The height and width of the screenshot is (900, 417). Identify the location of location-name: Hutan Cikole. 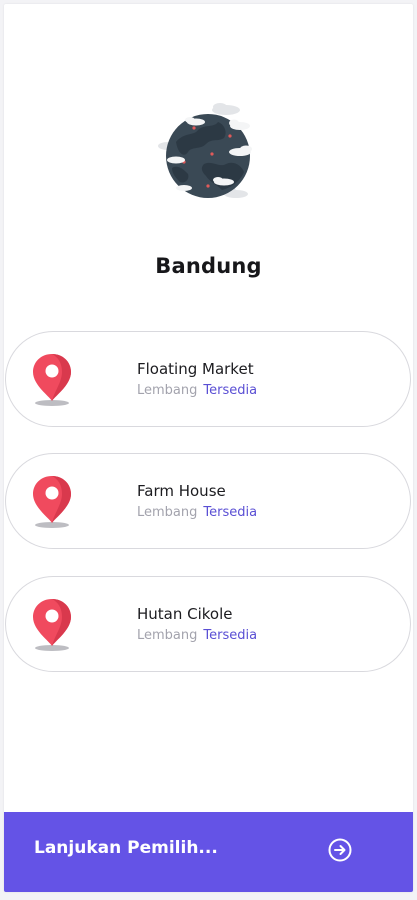
(185, 614).